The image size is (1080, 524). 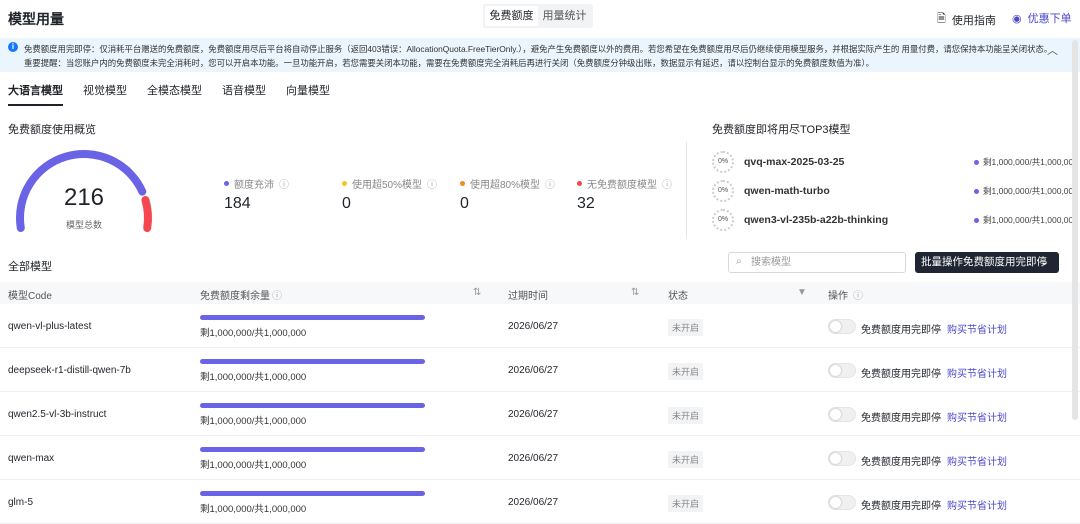 I want to click on seg-free-quota: 免费额度, so click(x=511, y=16).